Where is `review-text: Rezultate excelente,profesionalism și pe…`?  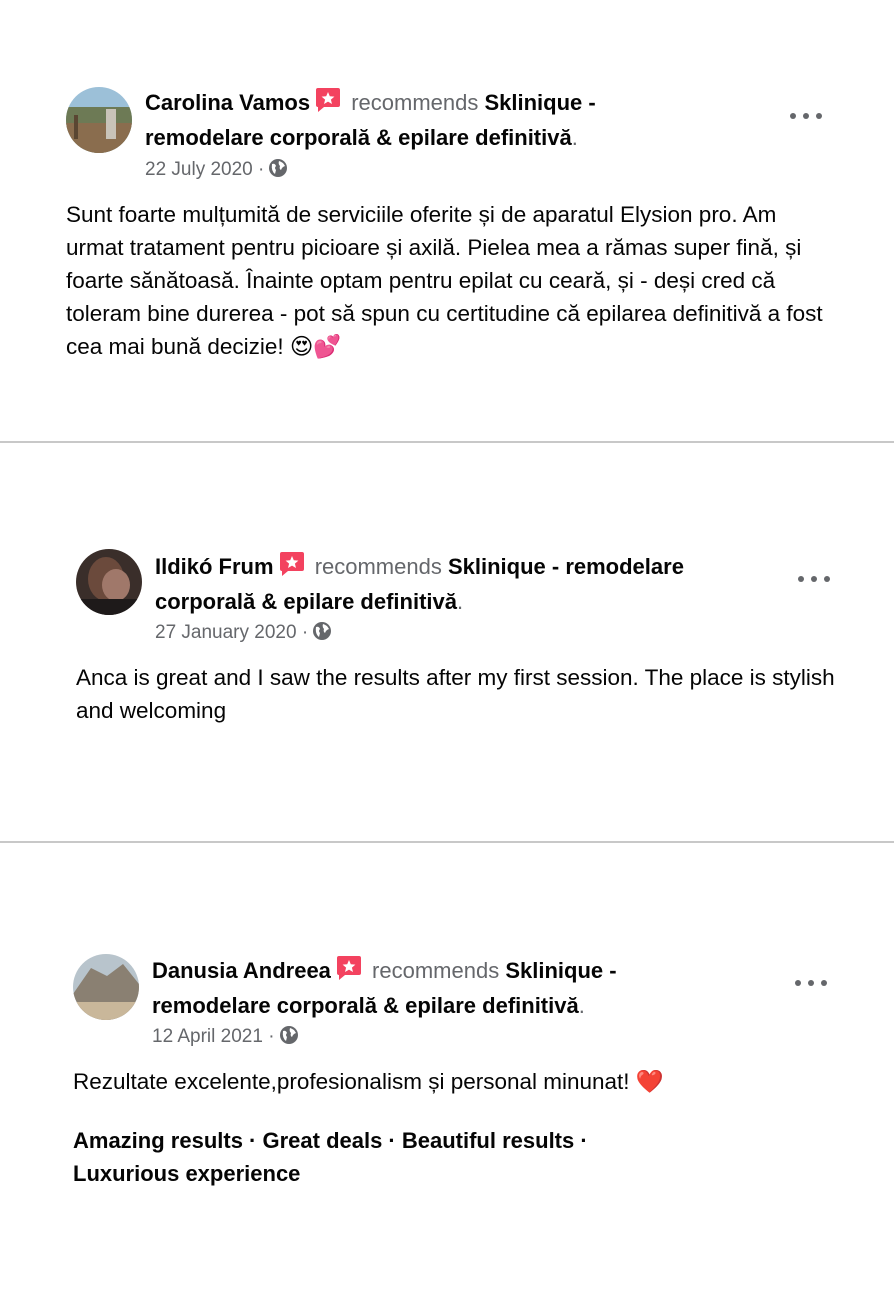 review-text: Rezultate excelente,profesionalism și pe… is located at coordinates (453, 1082).